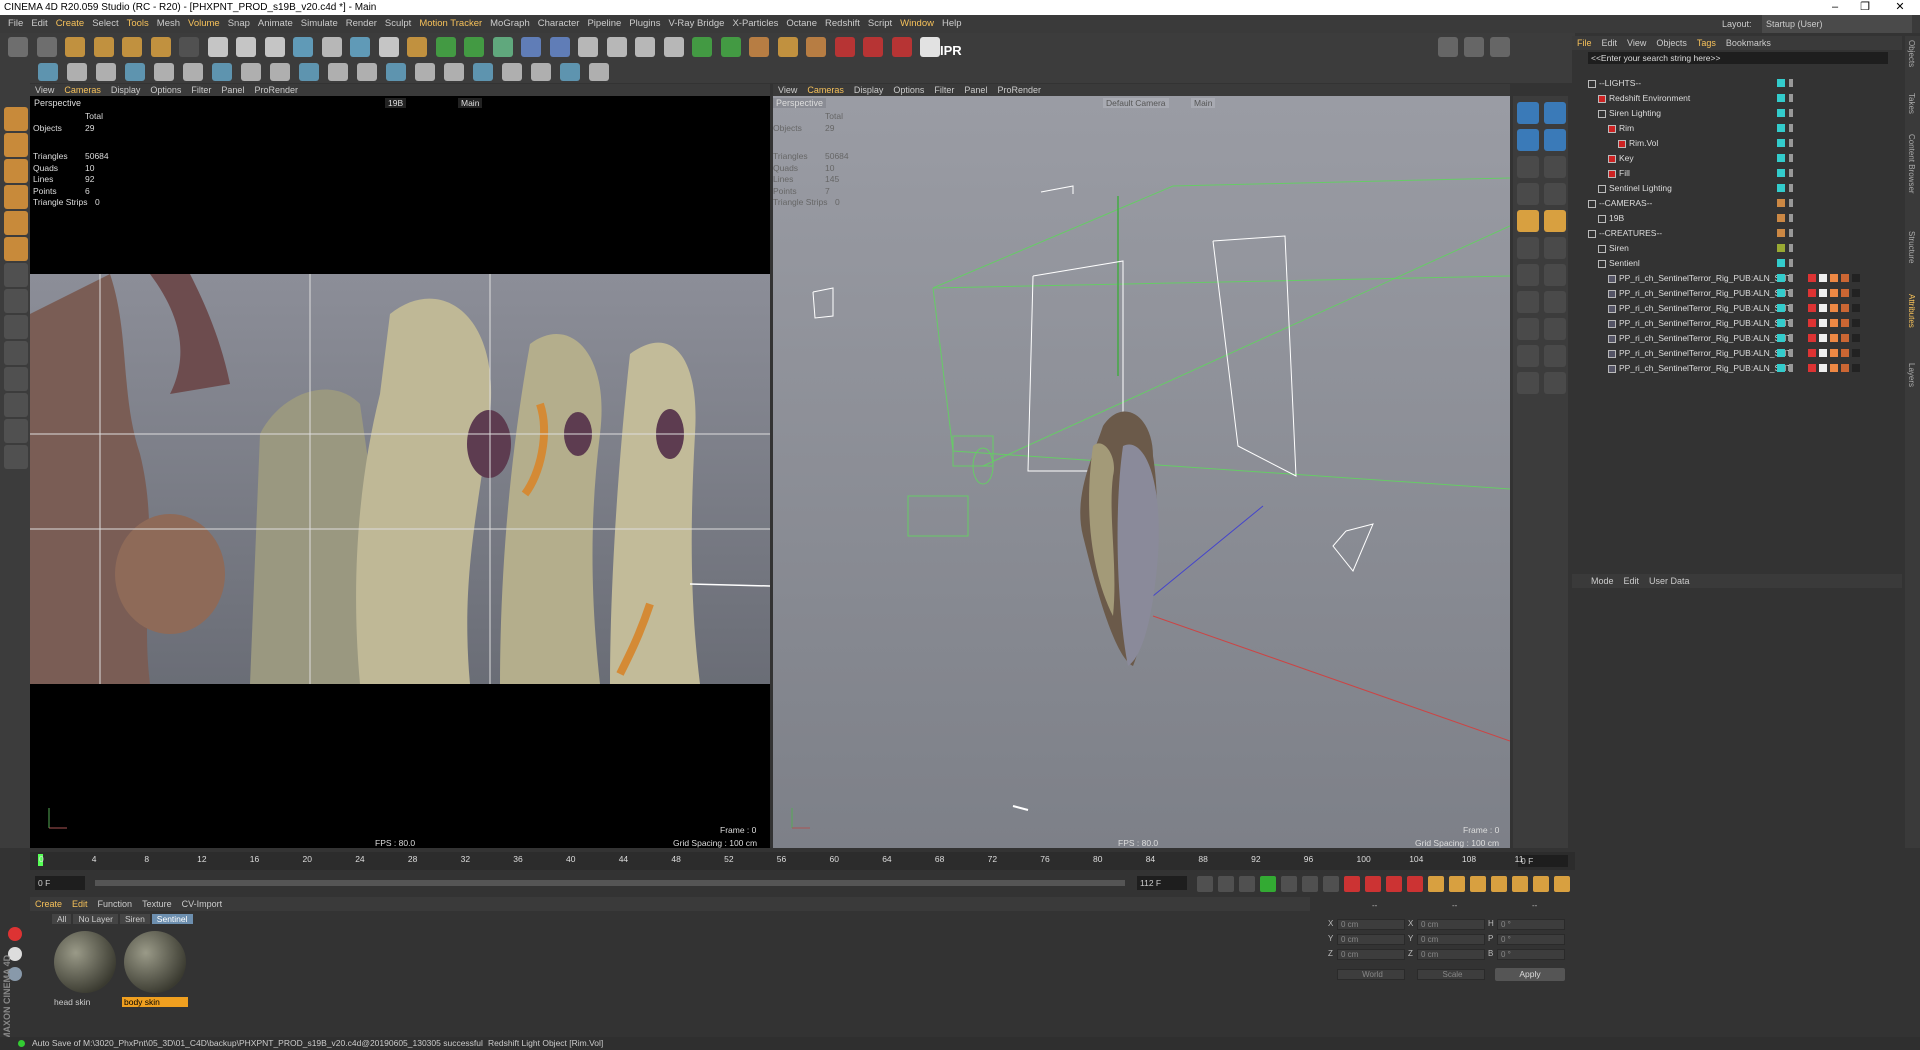 The height and width of the screenshot is (1050, 1920). Describe the element at coordinates (801, 24) in the screenshot. I see `menu-octane: Octane` at that location.